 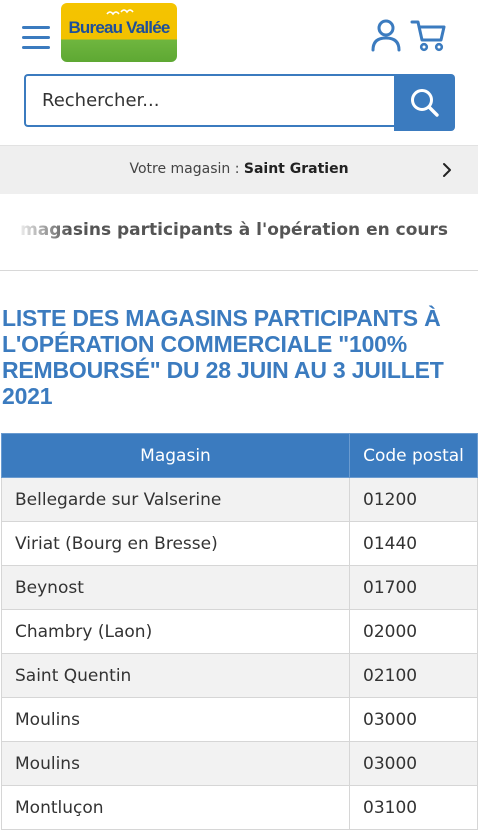 What do you see at coordinates (175, 587) in the screenshot?
I see `store-name-cell: Beynost` at bounding box center [175, 587].